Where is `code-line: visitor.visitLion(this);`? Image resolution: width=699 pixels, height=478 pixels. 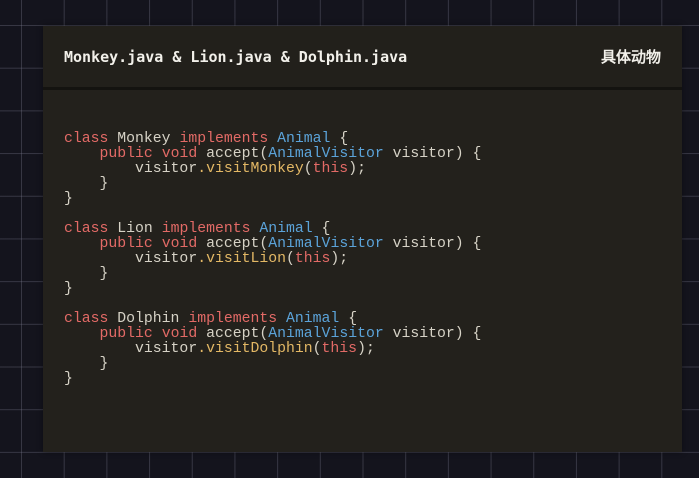
code-line: visitor.visitLion(this); is located at coordinates (272, 259).